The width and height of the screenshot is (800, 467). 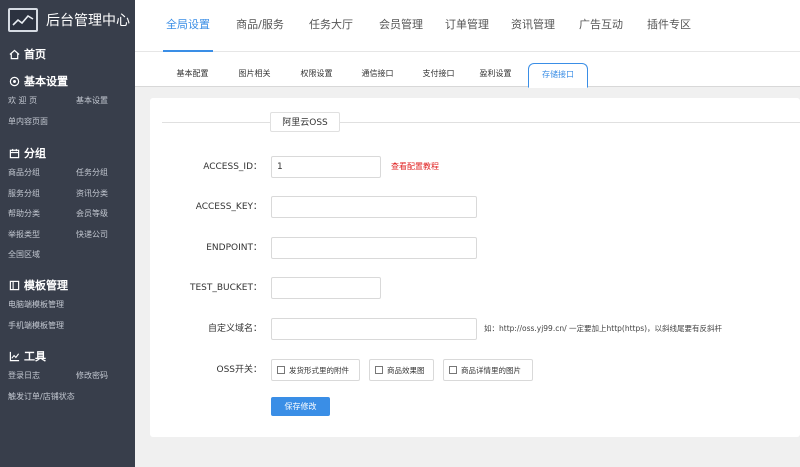 What do you see at coordinates (374, 207) in the screenshot?
I see `access-key-input` at bounding box center [374, 207].